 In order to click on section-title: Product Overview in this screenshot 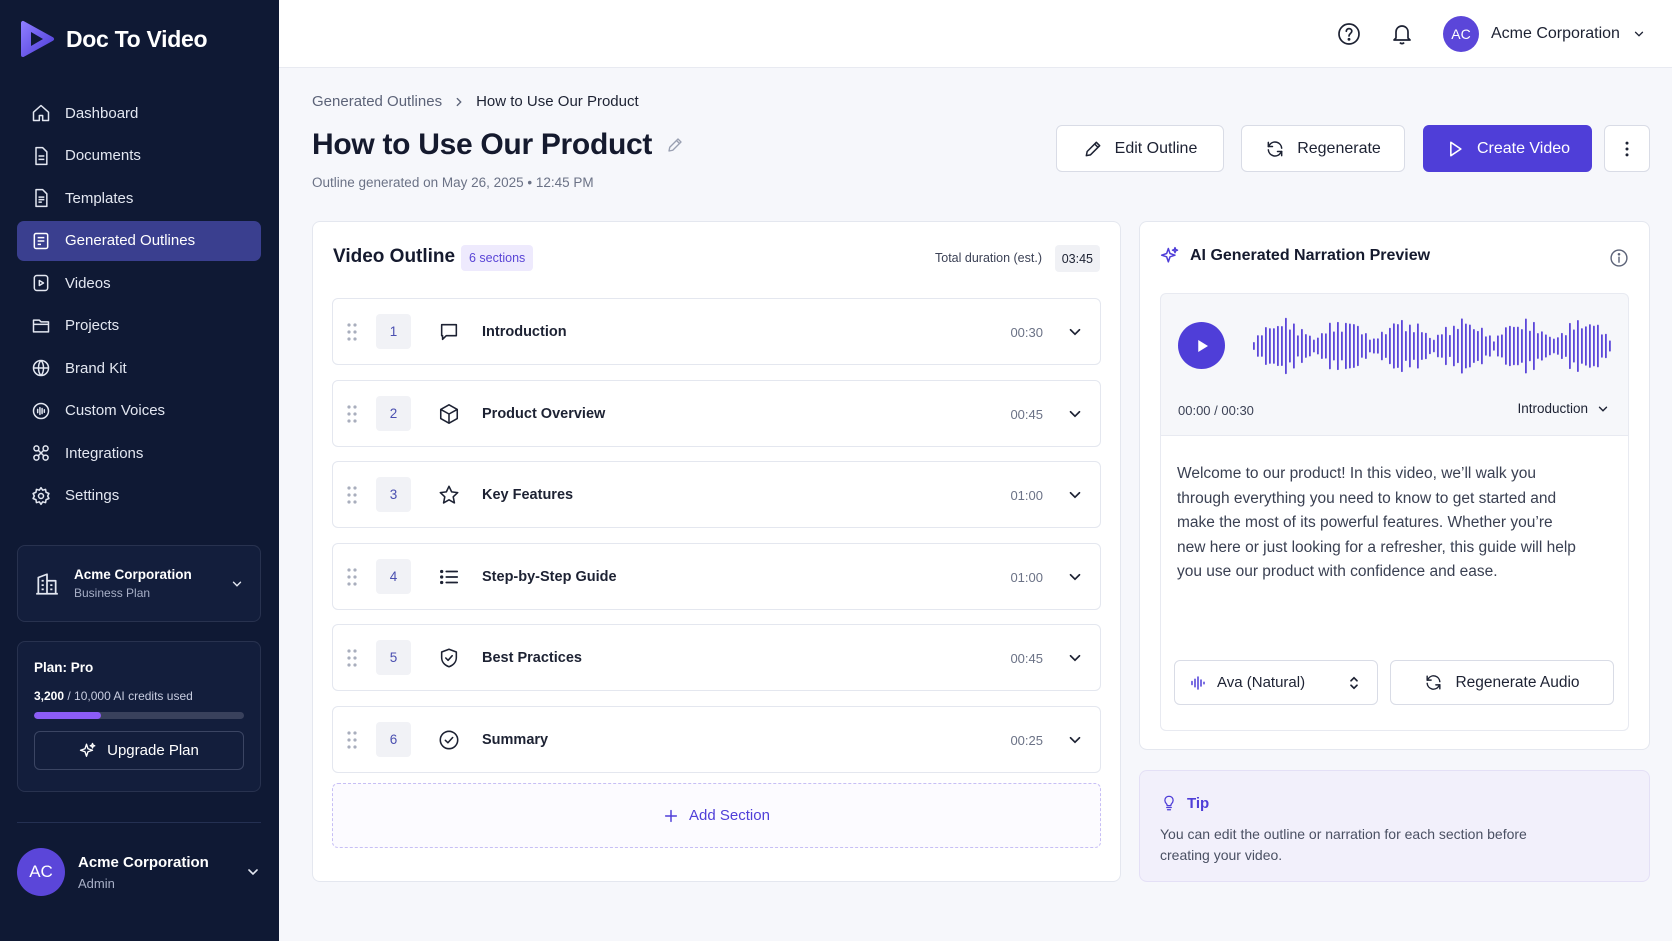, I will do `click(544, 413)`.